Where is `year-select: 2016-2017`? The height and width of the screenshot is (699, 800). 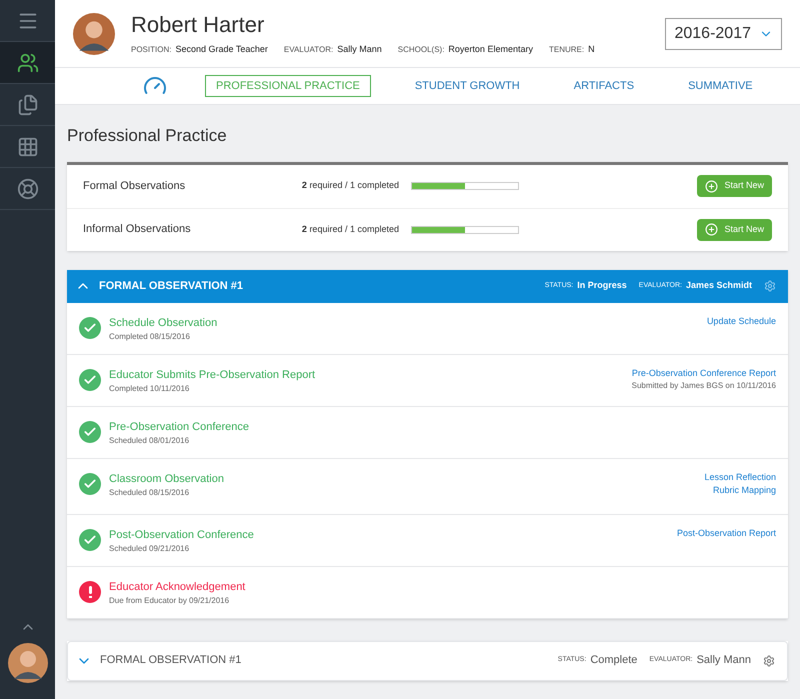
year-select: 2016-2017 is located at coordinates (723, 34).